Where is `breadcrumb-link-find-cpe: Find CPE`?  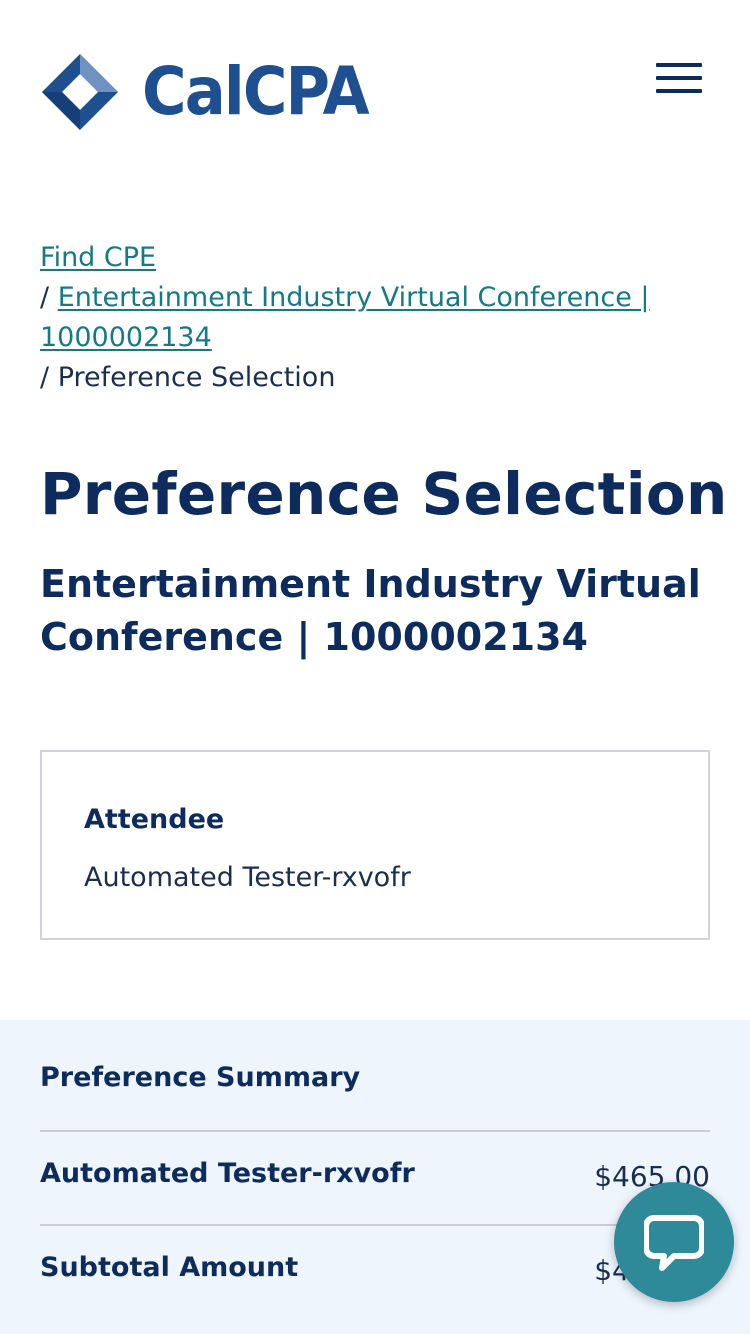
breadcrumb-link-find-cpe: Find CPE is located at coordinates (98, 257).